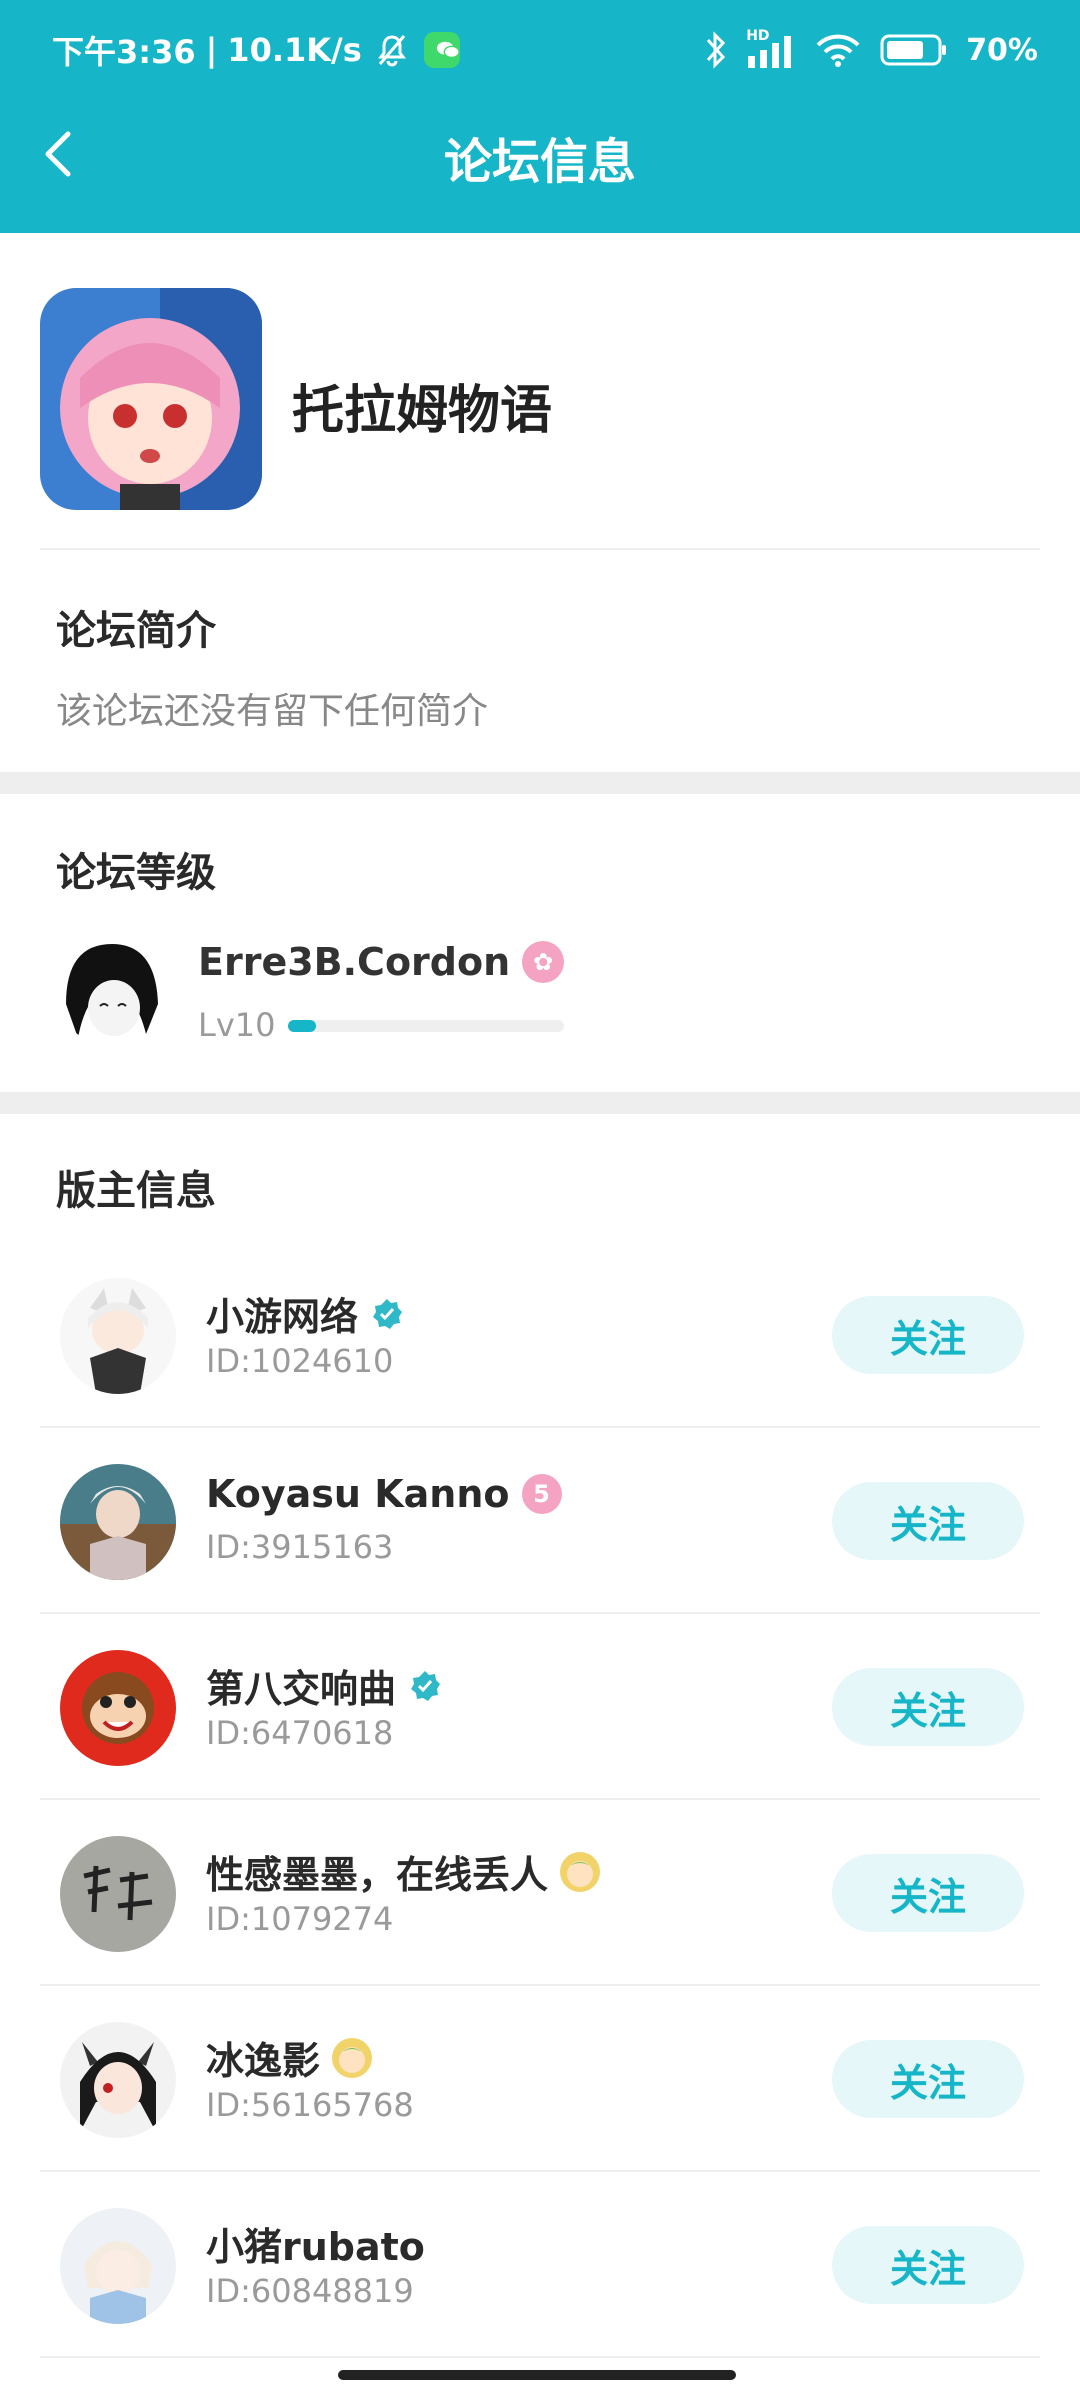 This screenshot has width=1080, height=2400. What do you see at coordinates (540, 1335) in the screenshot?
I see `list-item: 小游网络 ID:1024610 关注` at bounding box center [540, 1335].